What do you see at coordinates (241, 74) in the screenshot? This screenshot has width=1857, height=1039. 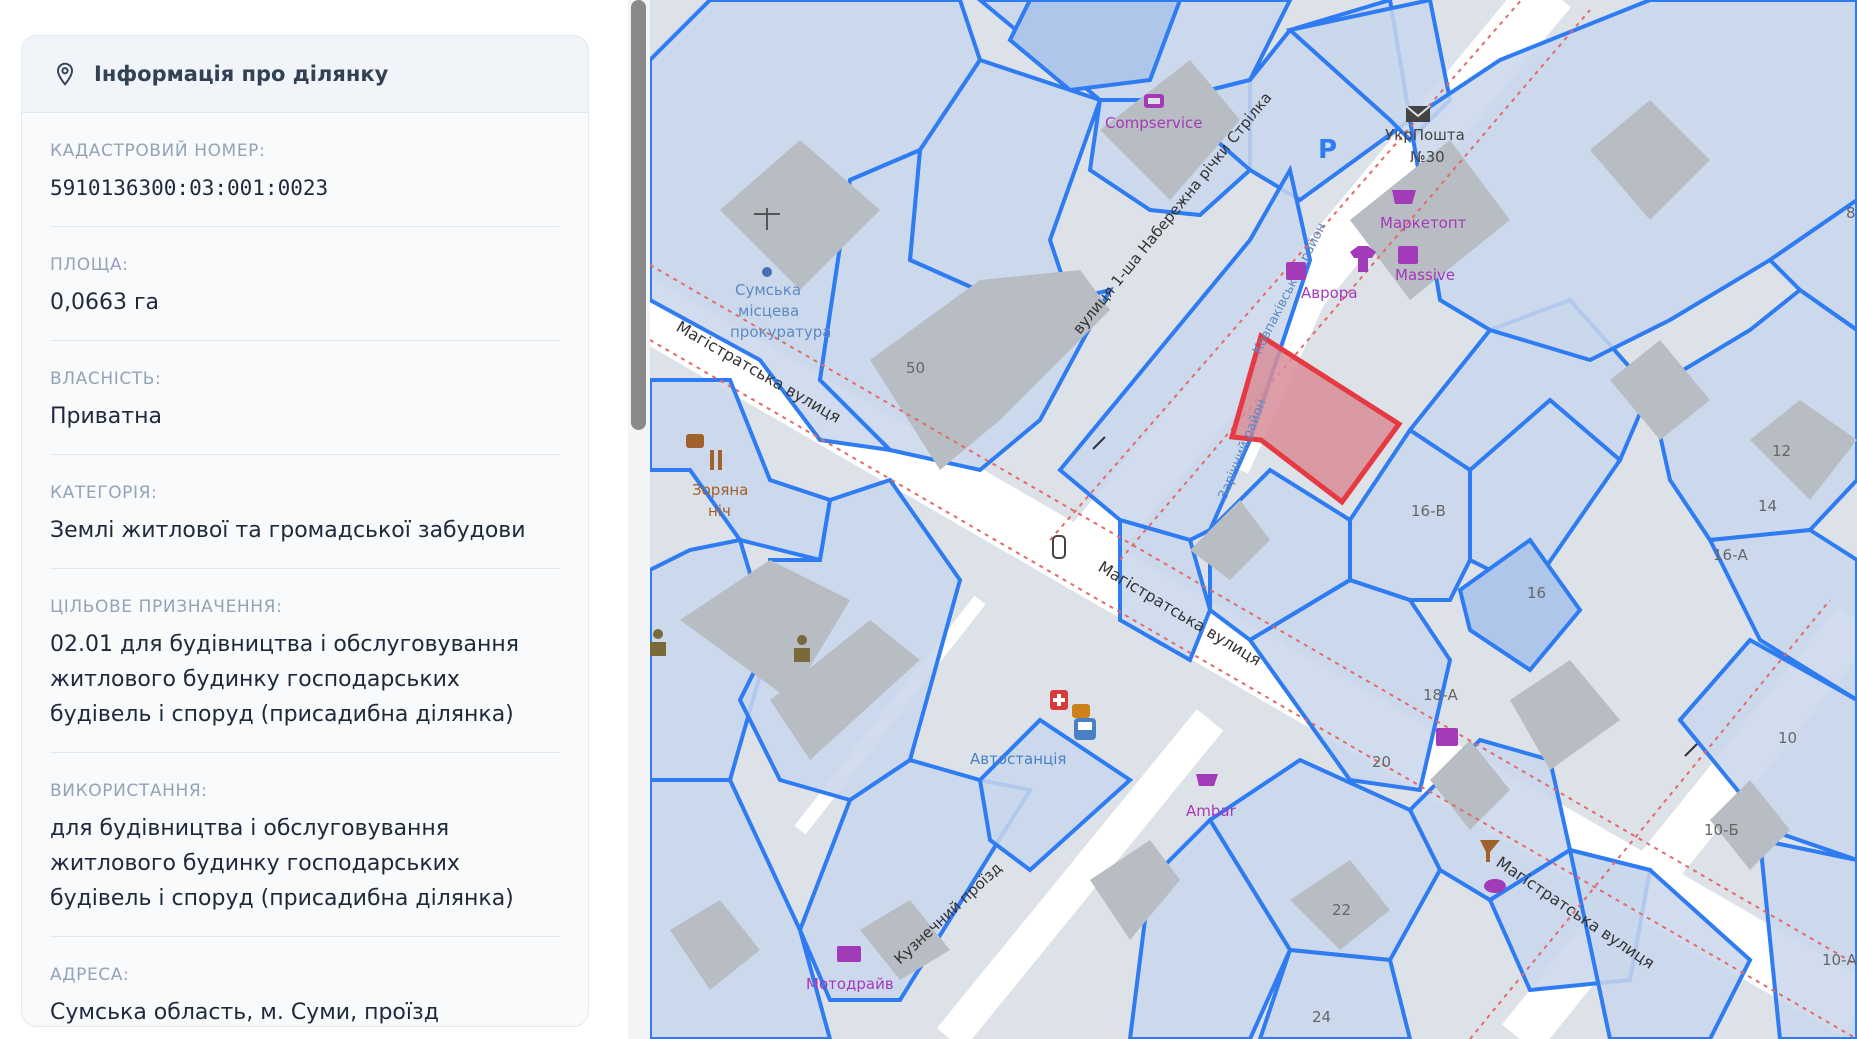 I see `card-title: Інформація про ділянку` at bounding box center [241, 74].